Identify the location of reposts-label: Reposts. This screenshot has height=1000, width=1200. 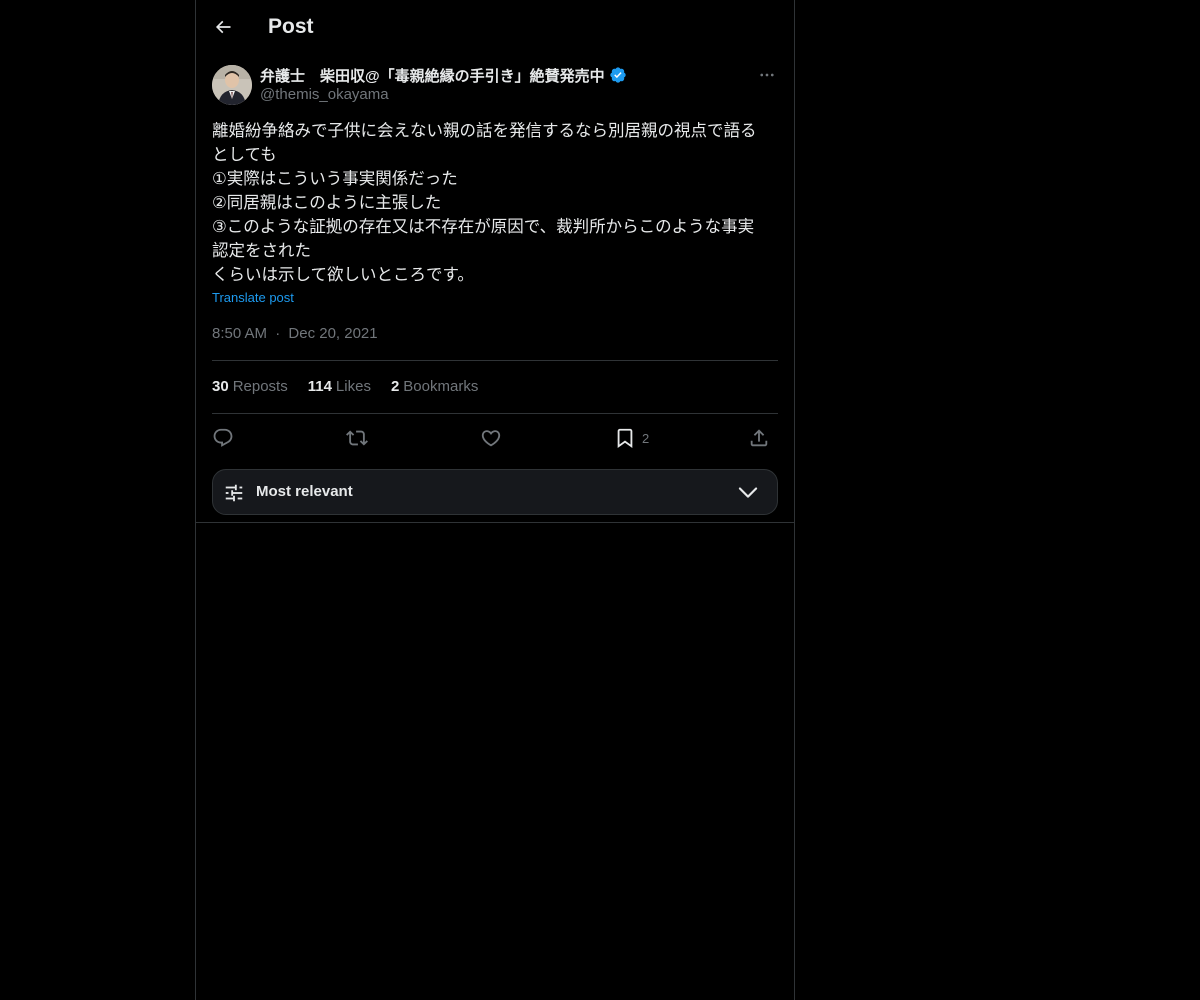
(260, 386).